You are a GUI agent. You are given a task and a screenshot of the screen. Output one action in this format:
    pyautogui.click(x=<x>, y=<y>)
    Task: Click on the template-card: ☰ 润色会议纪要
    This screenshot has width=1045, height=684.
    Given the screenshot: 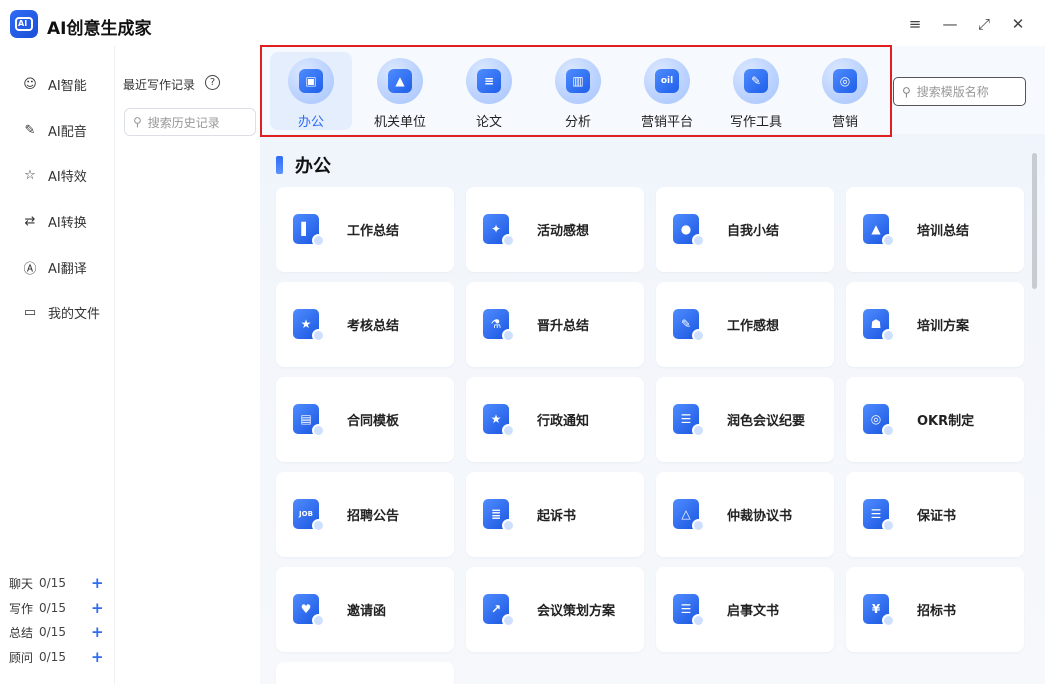 What is the action you would take?
    pyautogui.click(x=745, y=419)
    